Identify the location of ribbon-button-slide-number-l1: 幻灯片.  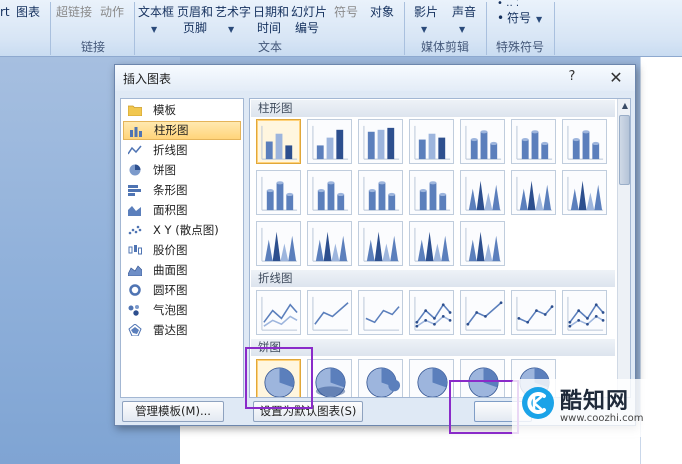
(309, 12).